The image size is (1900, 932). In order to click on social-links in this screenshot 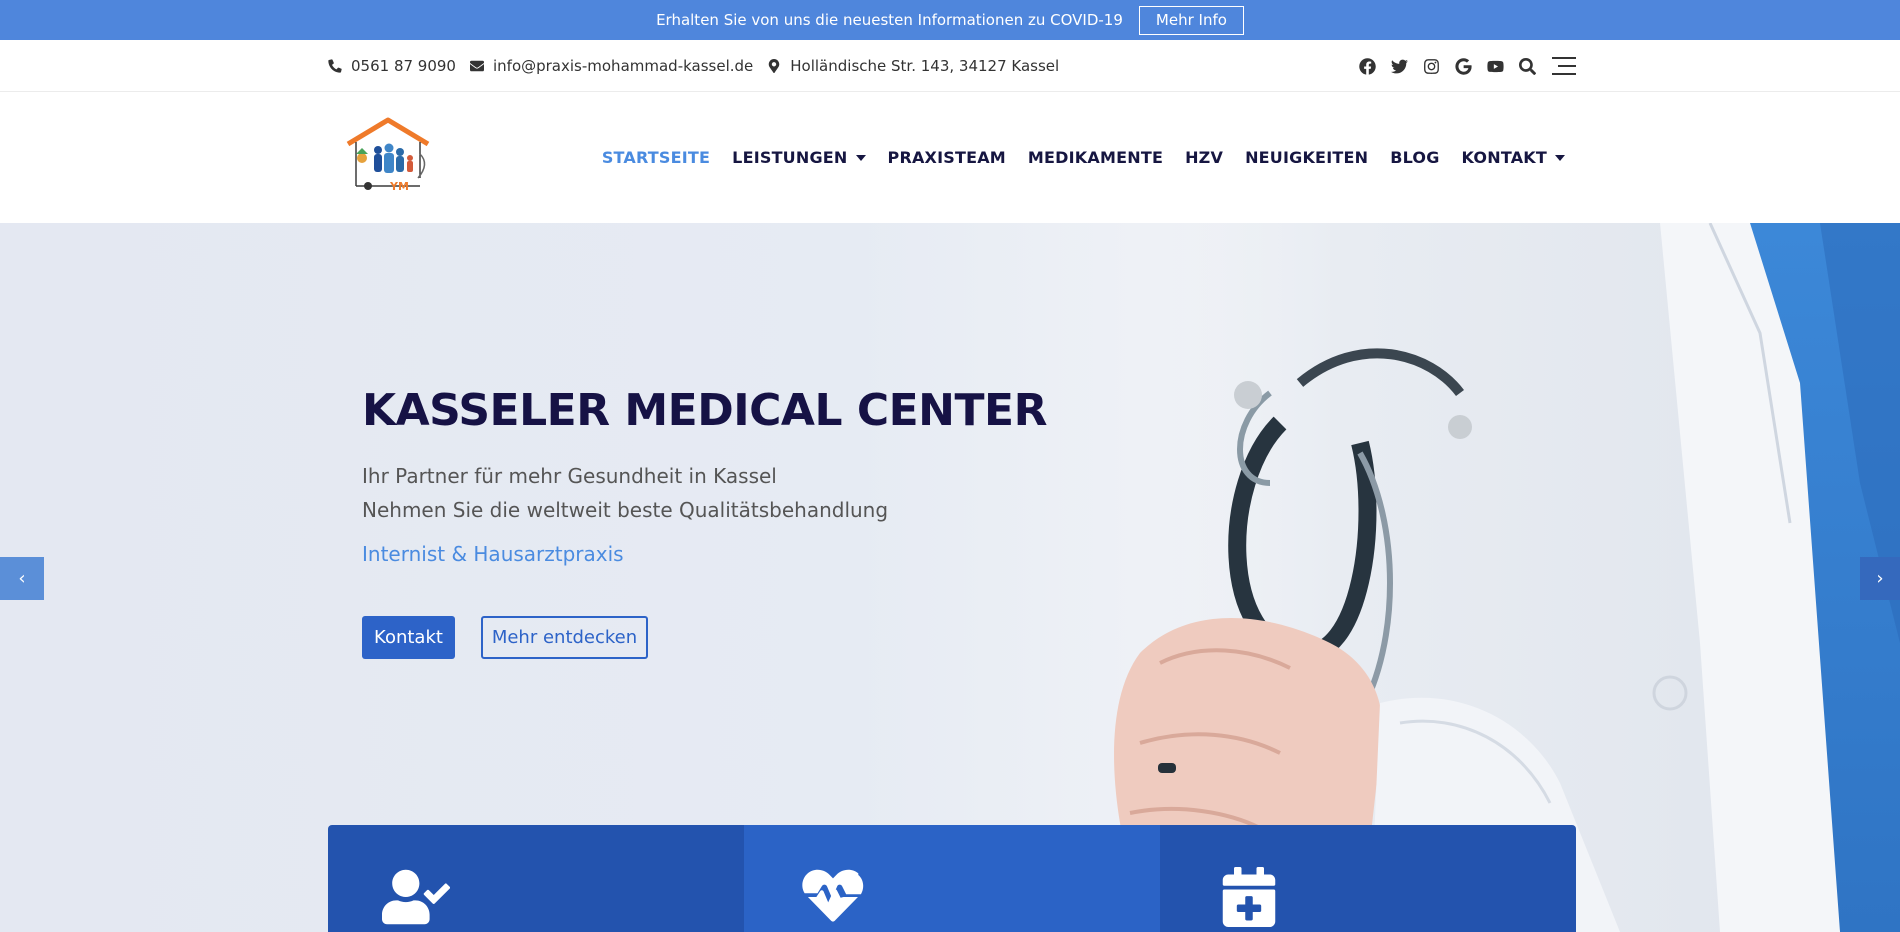, I will do `click(1467, 66)`.